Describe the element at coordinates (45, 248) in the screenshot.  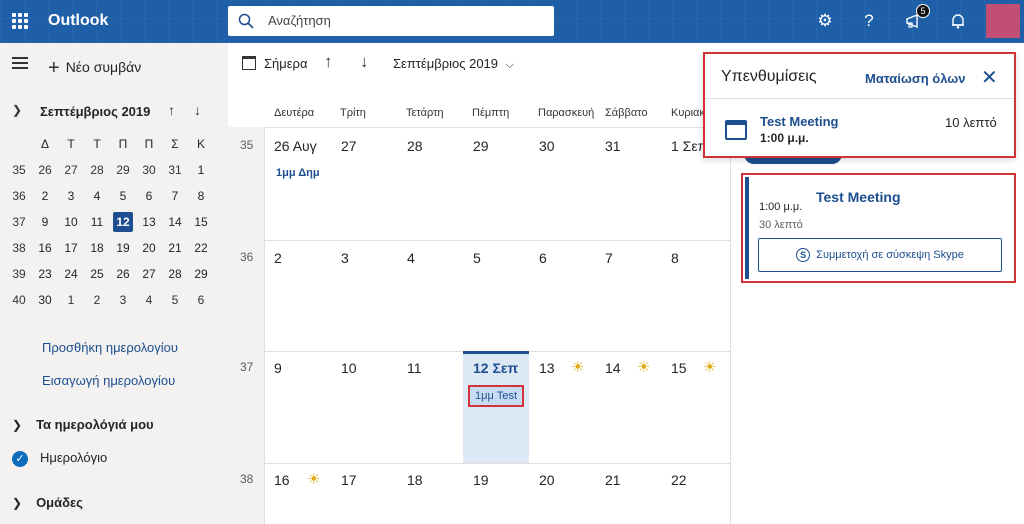
I see `mini-day: 16` at that location.